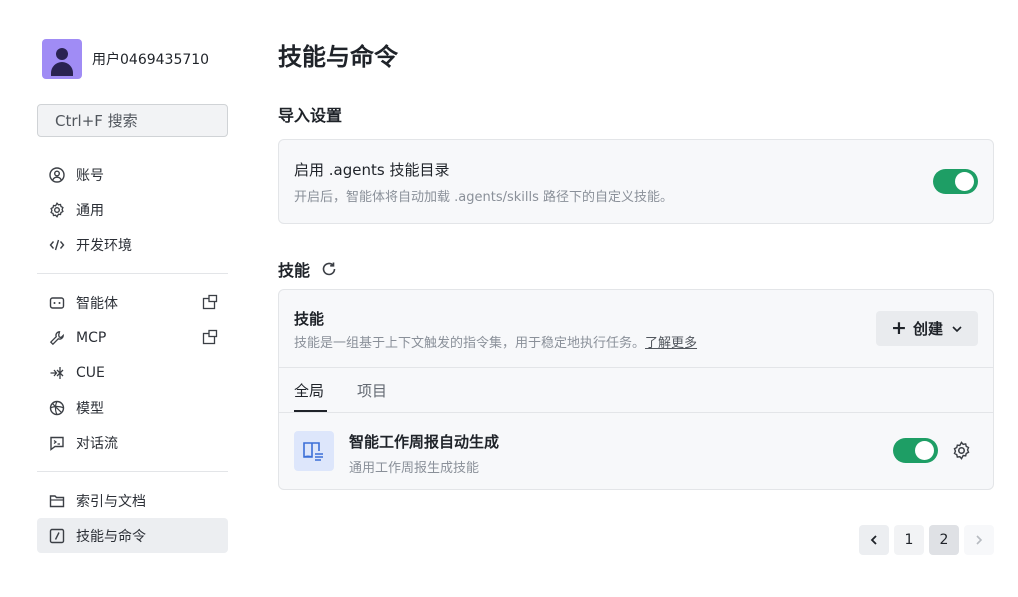 The image size is (1018, 597). What do you see at coordinates (909, 540) in the screenshot?
I see `page-1-button: 1` at bounding box center [909, 540].